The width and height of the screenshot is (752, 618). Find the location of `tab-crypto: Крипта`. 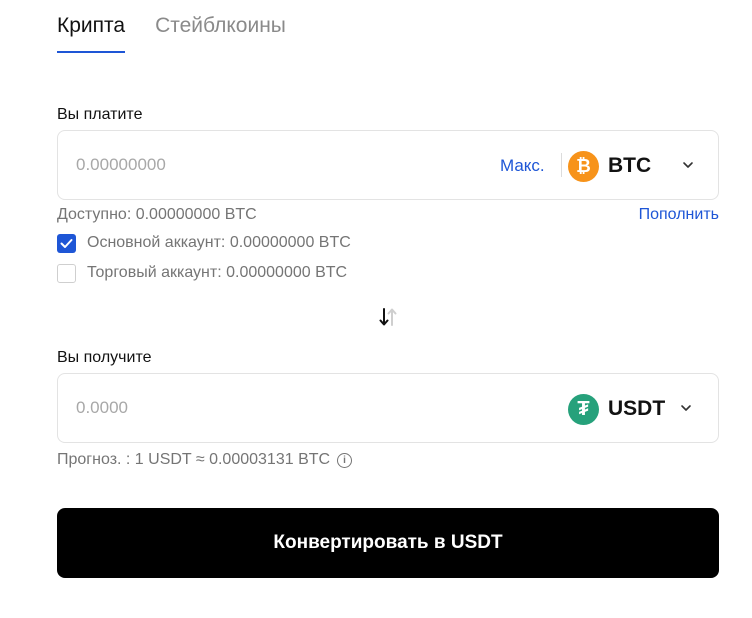

tab-crypto: Крипта is located at coordinates (91, 33).